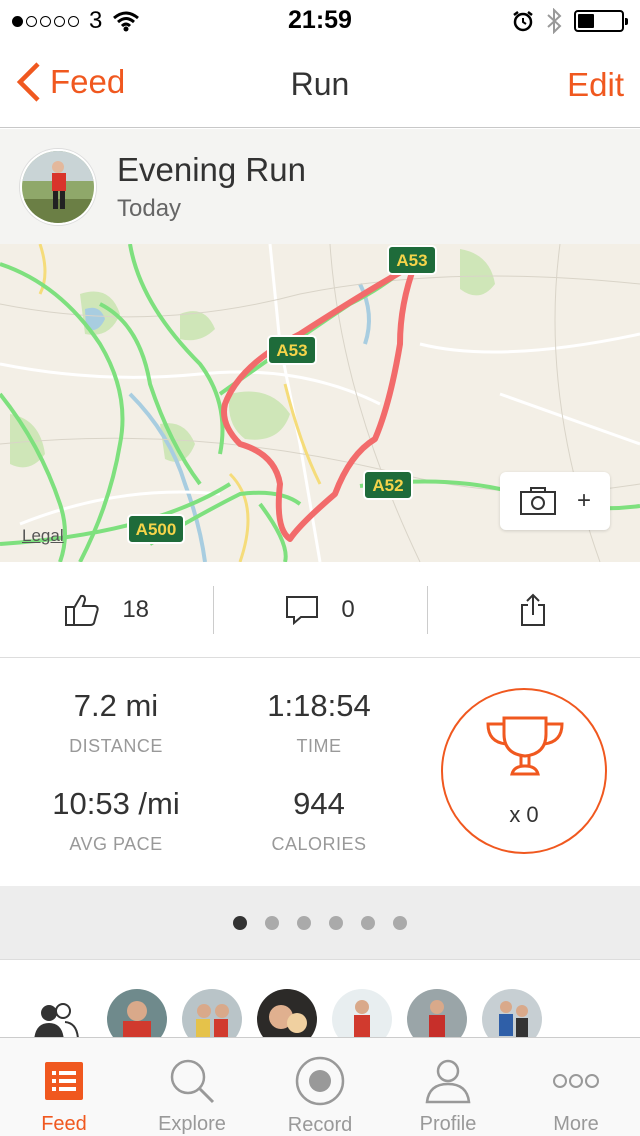 The width and height of the screenshot is (640, 1136). Describe the element at coordinates (319, 746) in the screenshot. I see `time-label: TIME` at that location.